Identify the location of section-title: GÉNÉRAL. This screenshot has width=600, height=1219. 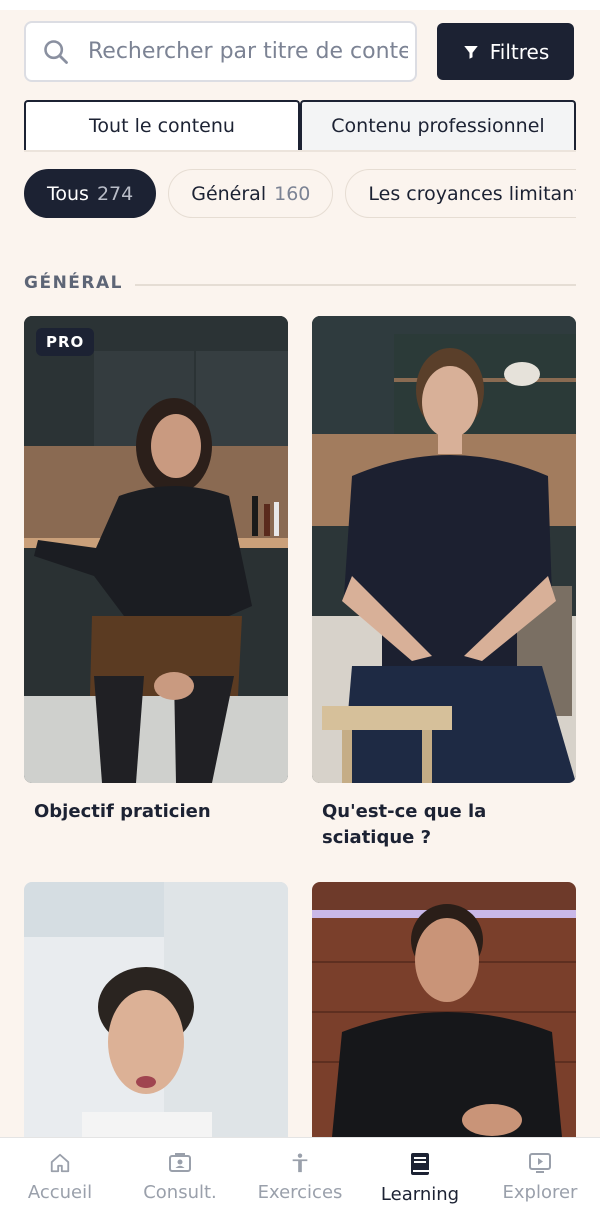
(73, 283).